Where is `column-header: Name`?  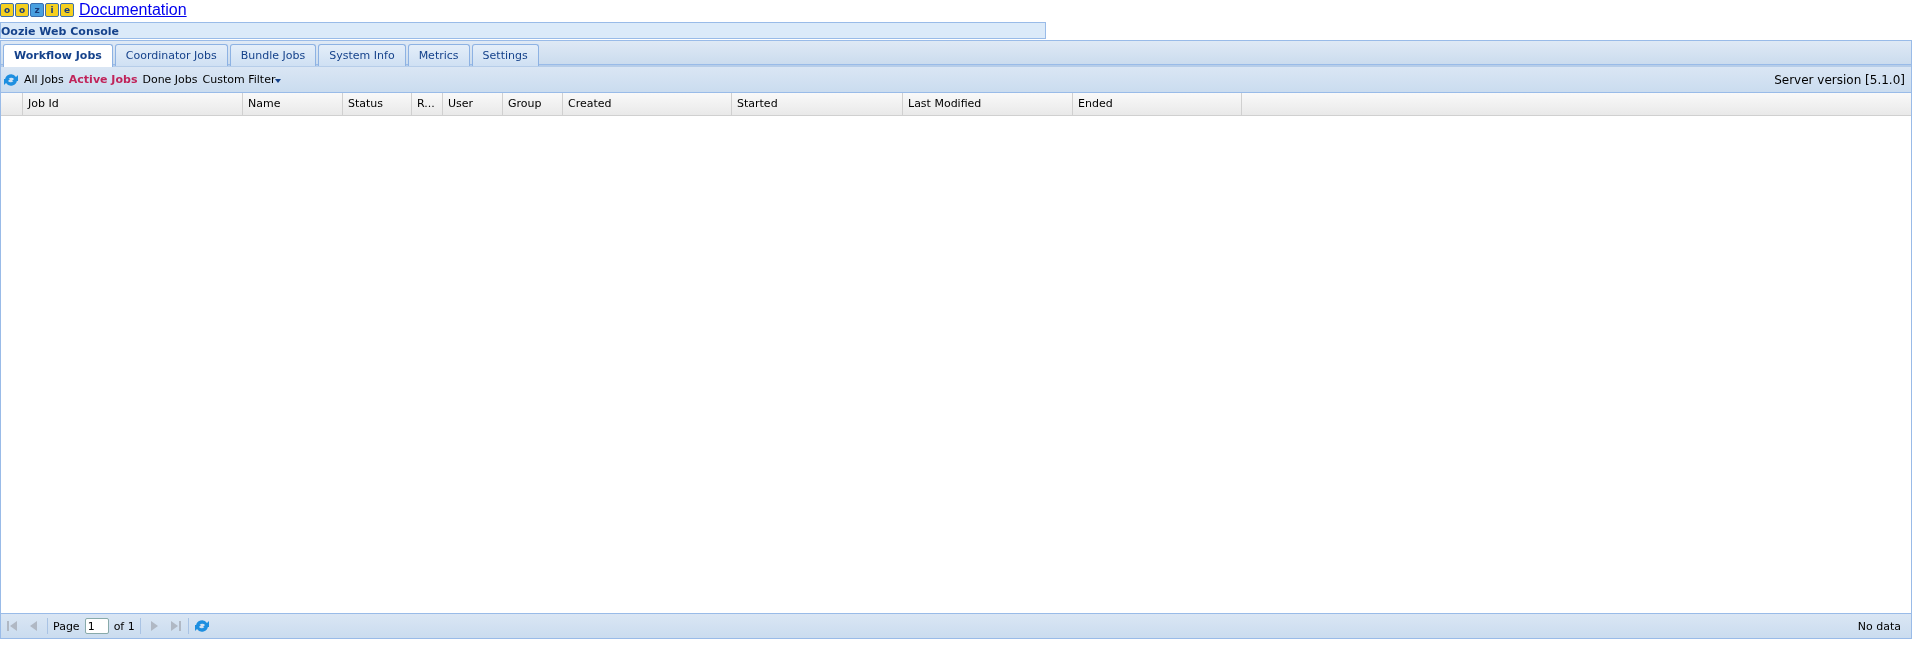 column-header: Name is located at coordinates (293, 104).